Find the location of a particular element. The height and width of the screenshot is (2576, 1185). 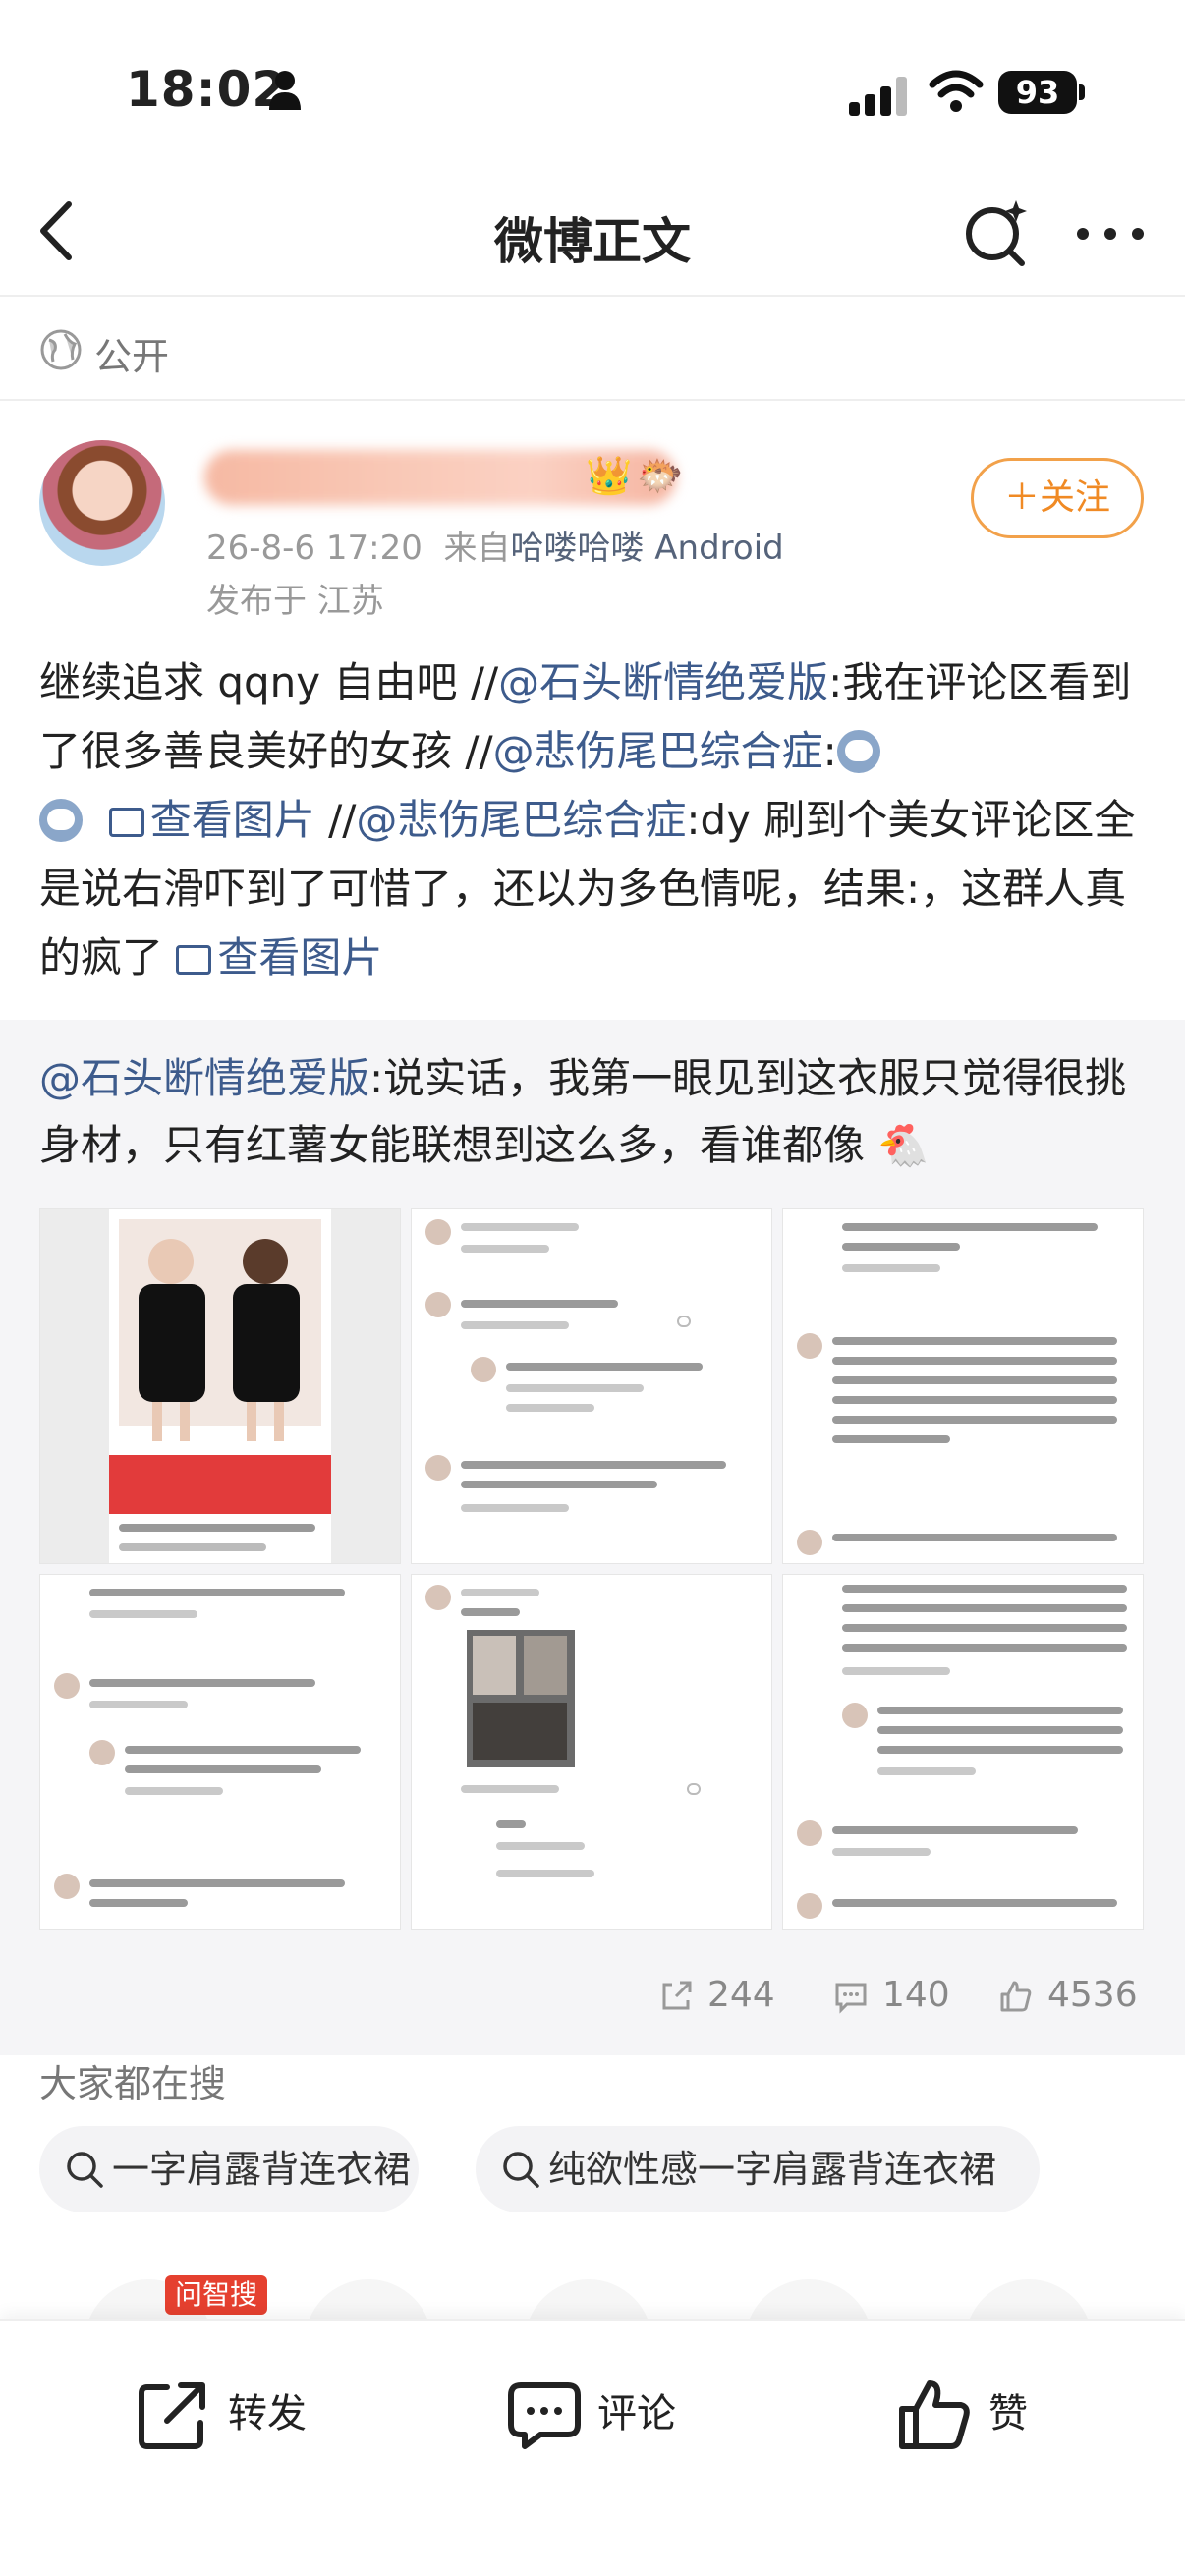

search-chip: 一字肩露背连衣裙 is located at coordinates (229, 2169).